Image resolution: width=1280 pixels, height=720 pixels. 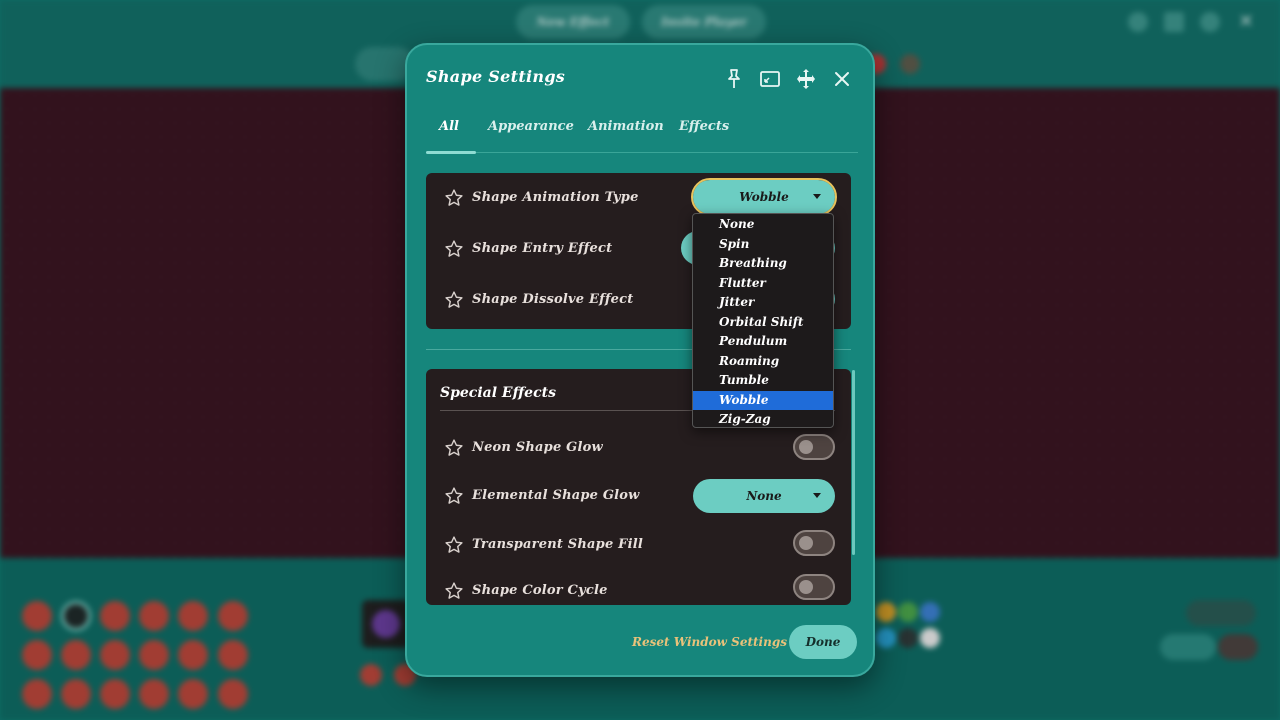 I want to click on move-icon, so click(x=806, y=79).